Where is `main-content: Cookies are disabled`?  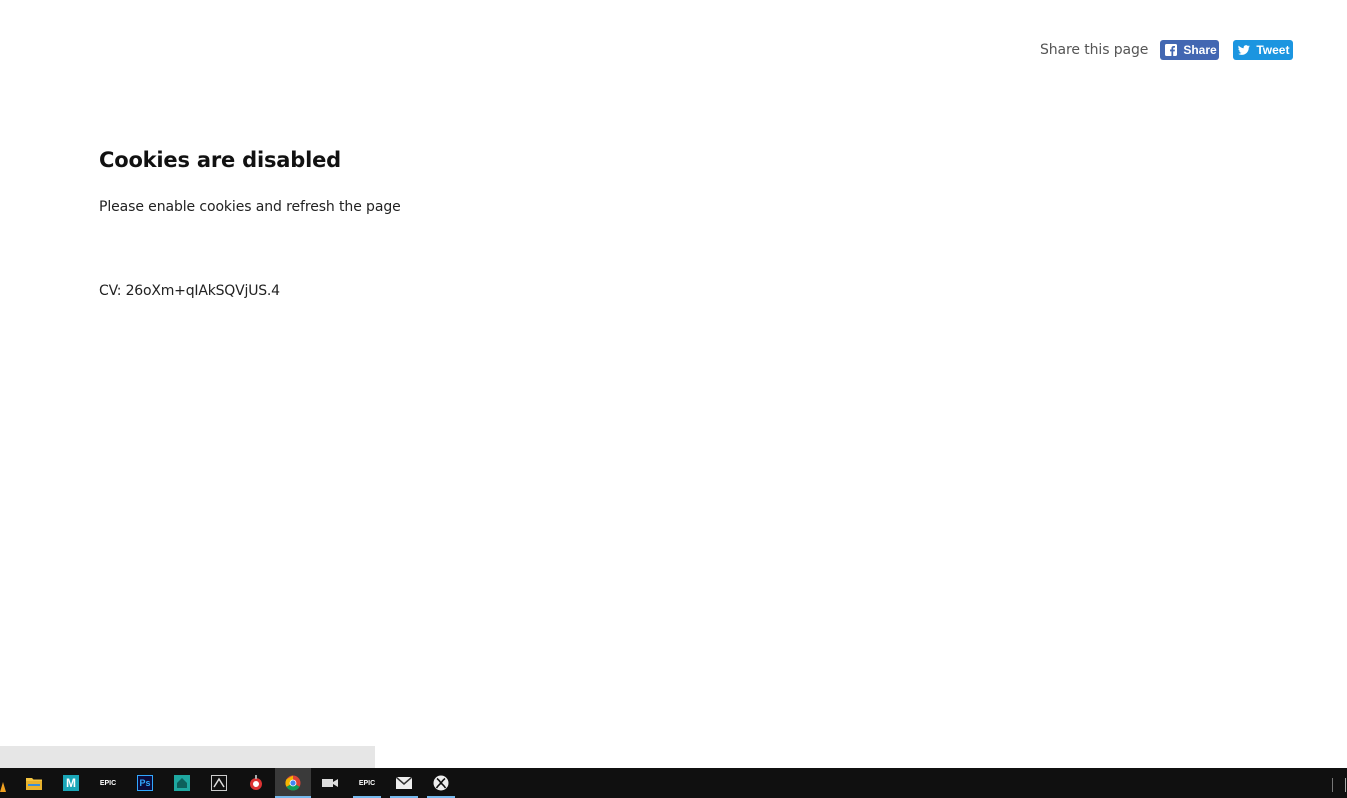
main-content: Cookies are disabled is located at coordinates (220, 160).